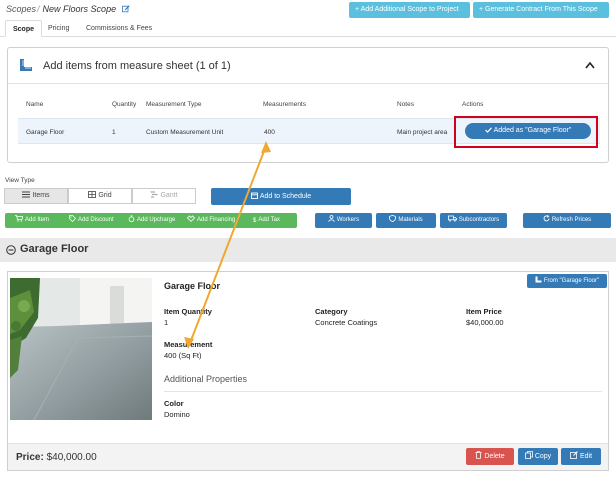 Image resolution: width=616 pixels, height=478 pixels. What do you see at coordinates (255, 221) in the screenshot?
I see `dollar-icon: $` at bounding box center [255, 221].